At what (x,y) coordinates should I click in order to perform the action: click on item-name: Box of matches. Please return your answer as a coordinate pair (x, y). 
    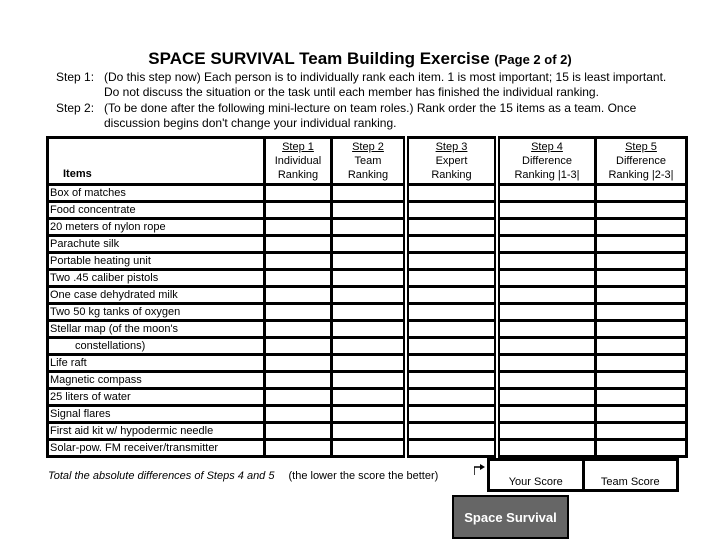
    Looking at the image, I should click on (156, 193).